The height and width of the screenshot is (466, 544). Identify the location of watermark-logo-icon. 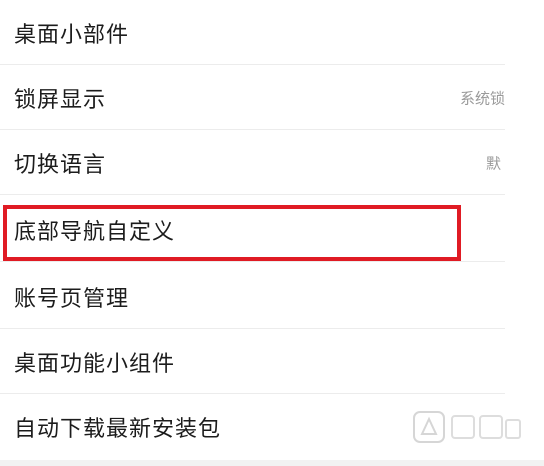
(467, 427).